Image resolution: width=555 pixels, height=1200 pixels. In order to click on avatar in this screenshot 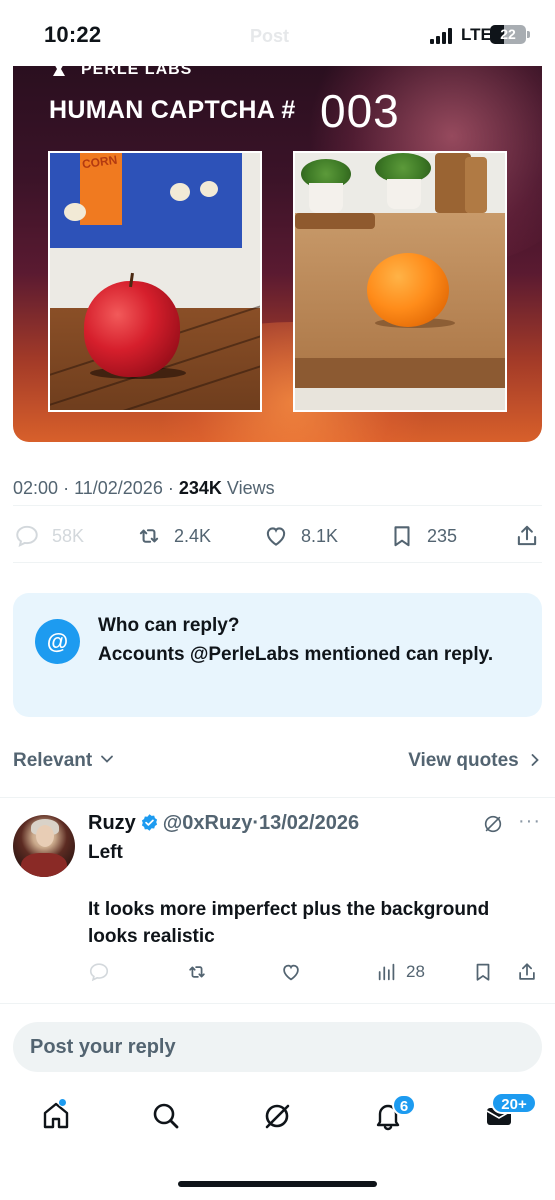, I will do `click(44, 846)`.